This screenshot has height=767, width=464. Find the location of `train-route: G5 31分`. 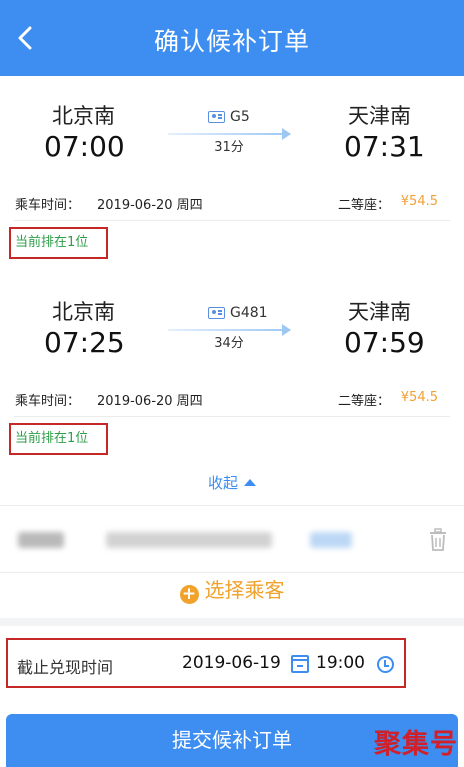

train-route: G5 31分 is located at coordinates (229, 130).